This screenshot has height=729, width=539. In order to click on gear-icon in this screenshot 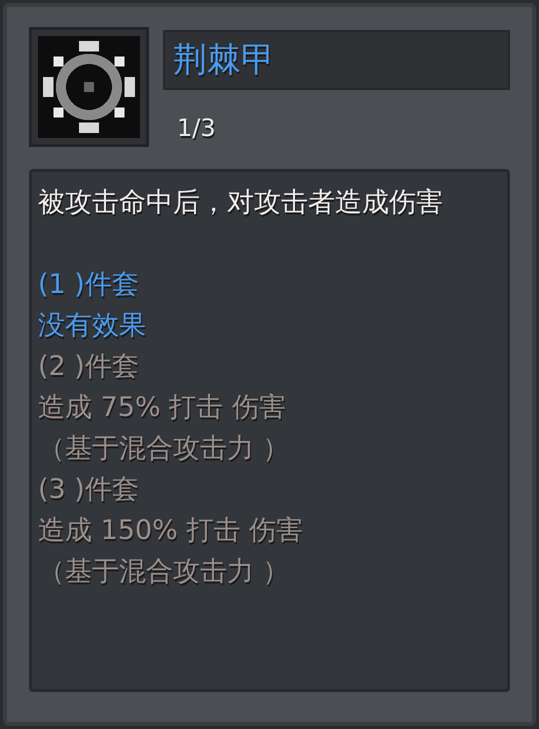, I will do `click(89, 87)`.